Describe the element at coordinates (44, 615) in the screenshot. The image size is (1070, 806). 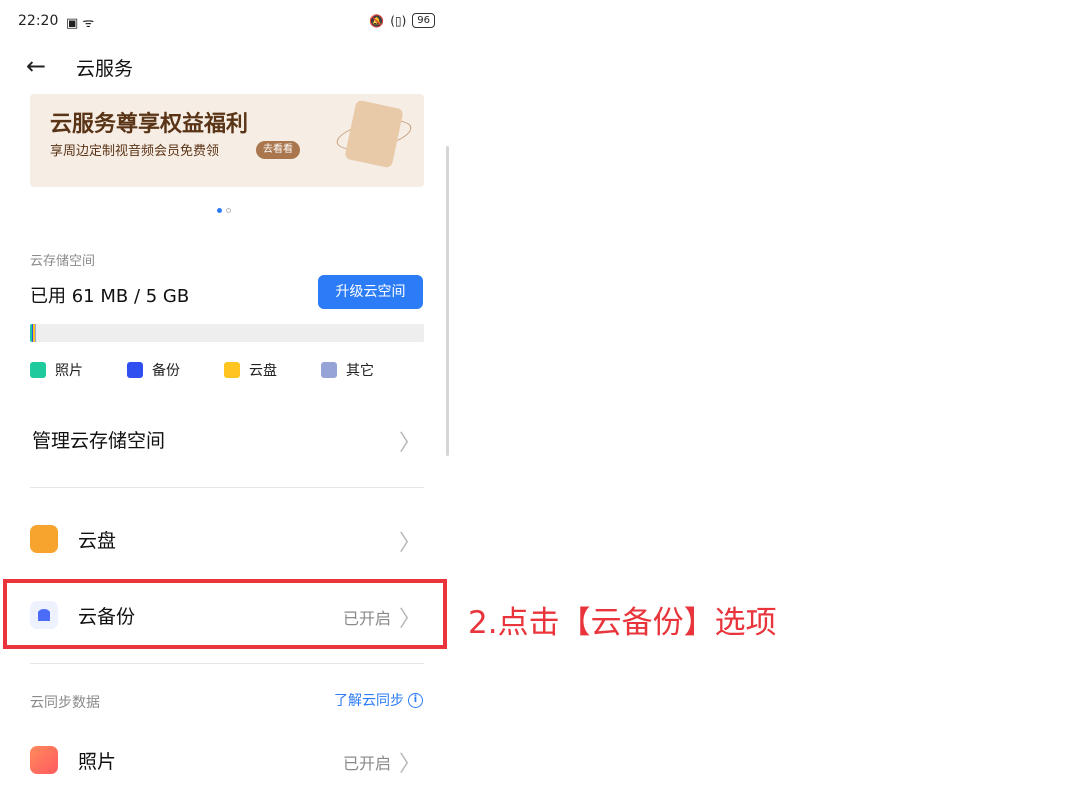
I see `cloud-backup-icon` at that location.